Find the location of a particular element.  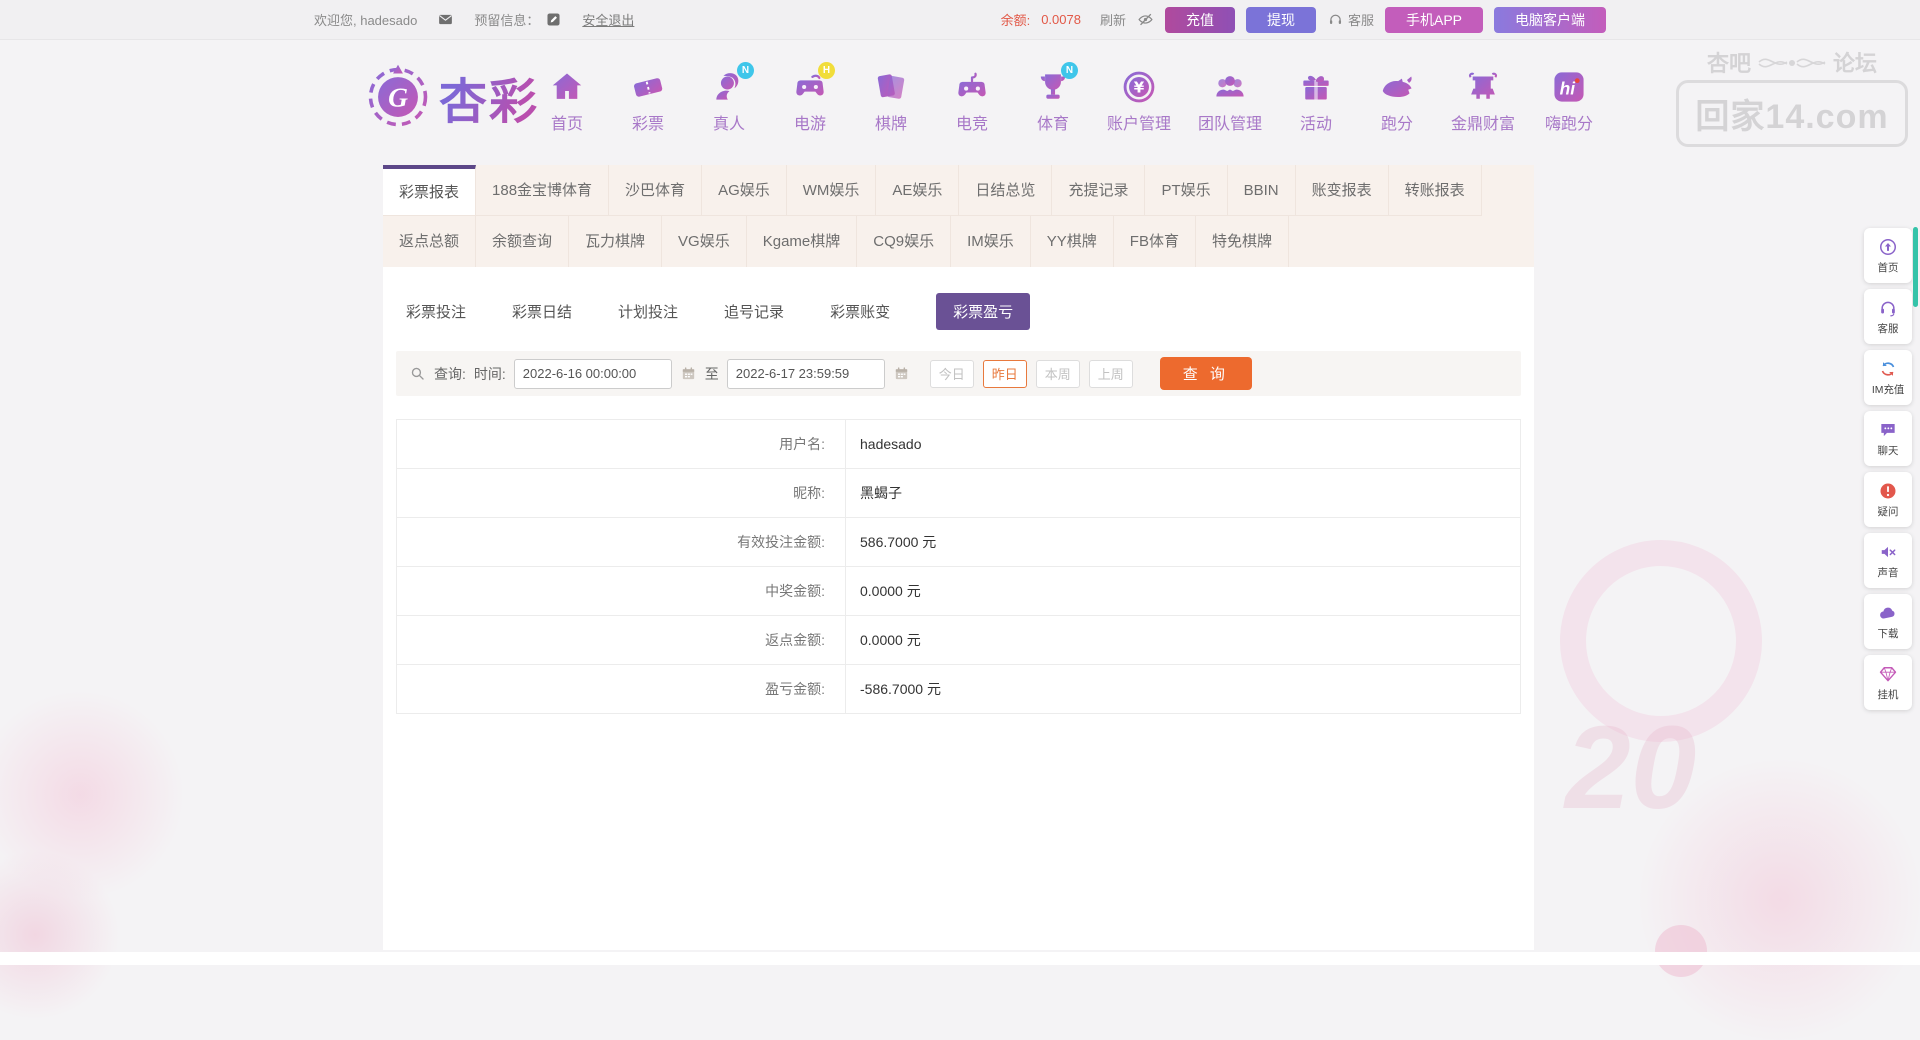

nav-item-label: 棋牌 is located at coordinates (890, 124).